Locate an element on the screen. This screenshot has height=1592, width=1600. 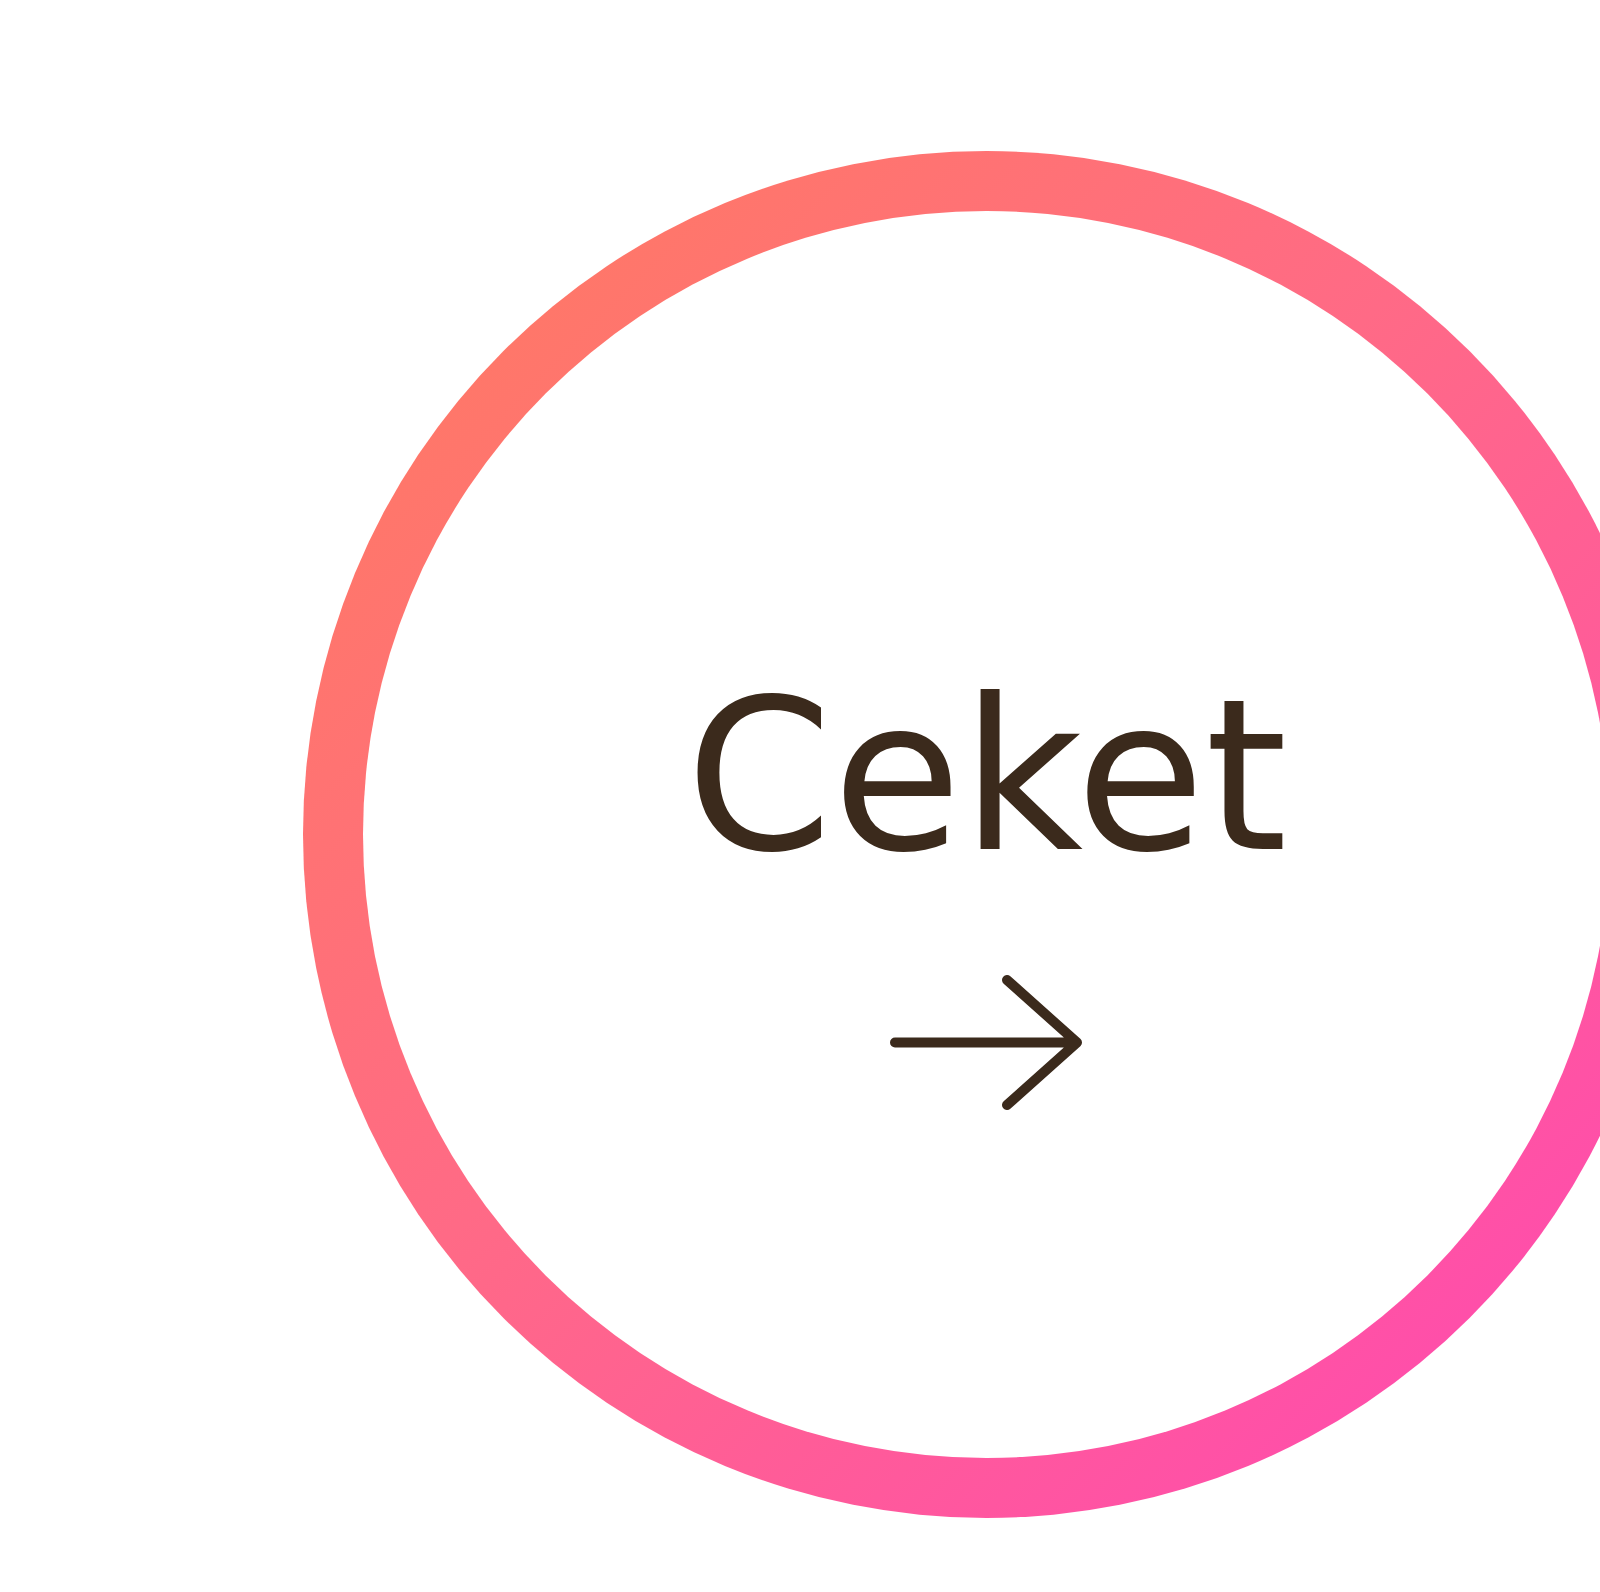
arrow-right-icon is located at coordinates (986, 1042).